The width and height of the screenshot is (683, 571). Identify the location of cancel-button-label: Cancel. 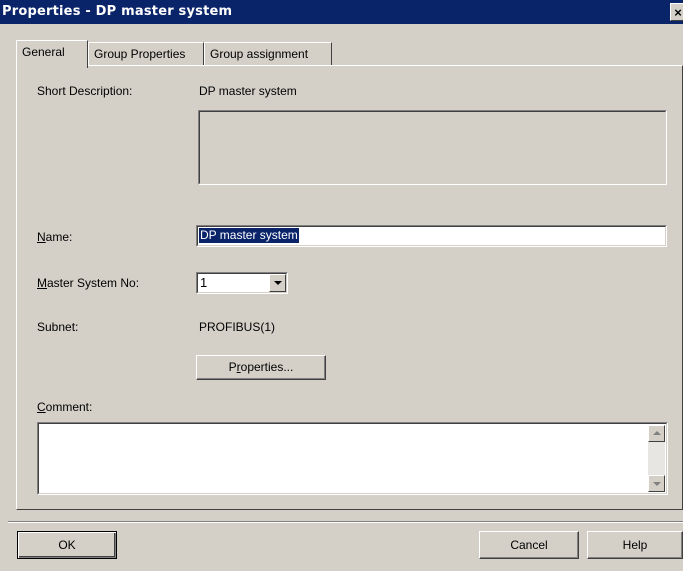
(529, 545).